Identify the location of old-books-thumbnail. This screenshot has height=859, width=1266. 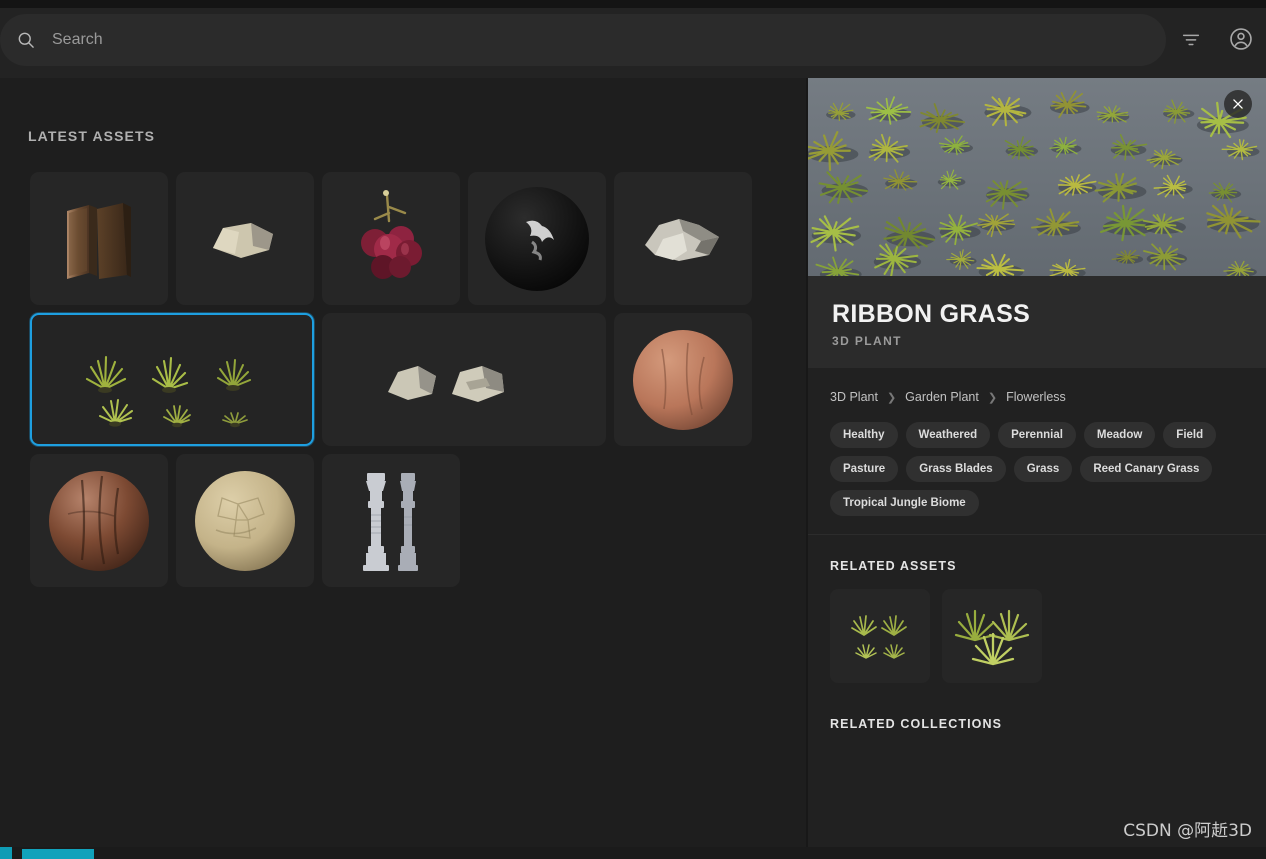
(99, 238).